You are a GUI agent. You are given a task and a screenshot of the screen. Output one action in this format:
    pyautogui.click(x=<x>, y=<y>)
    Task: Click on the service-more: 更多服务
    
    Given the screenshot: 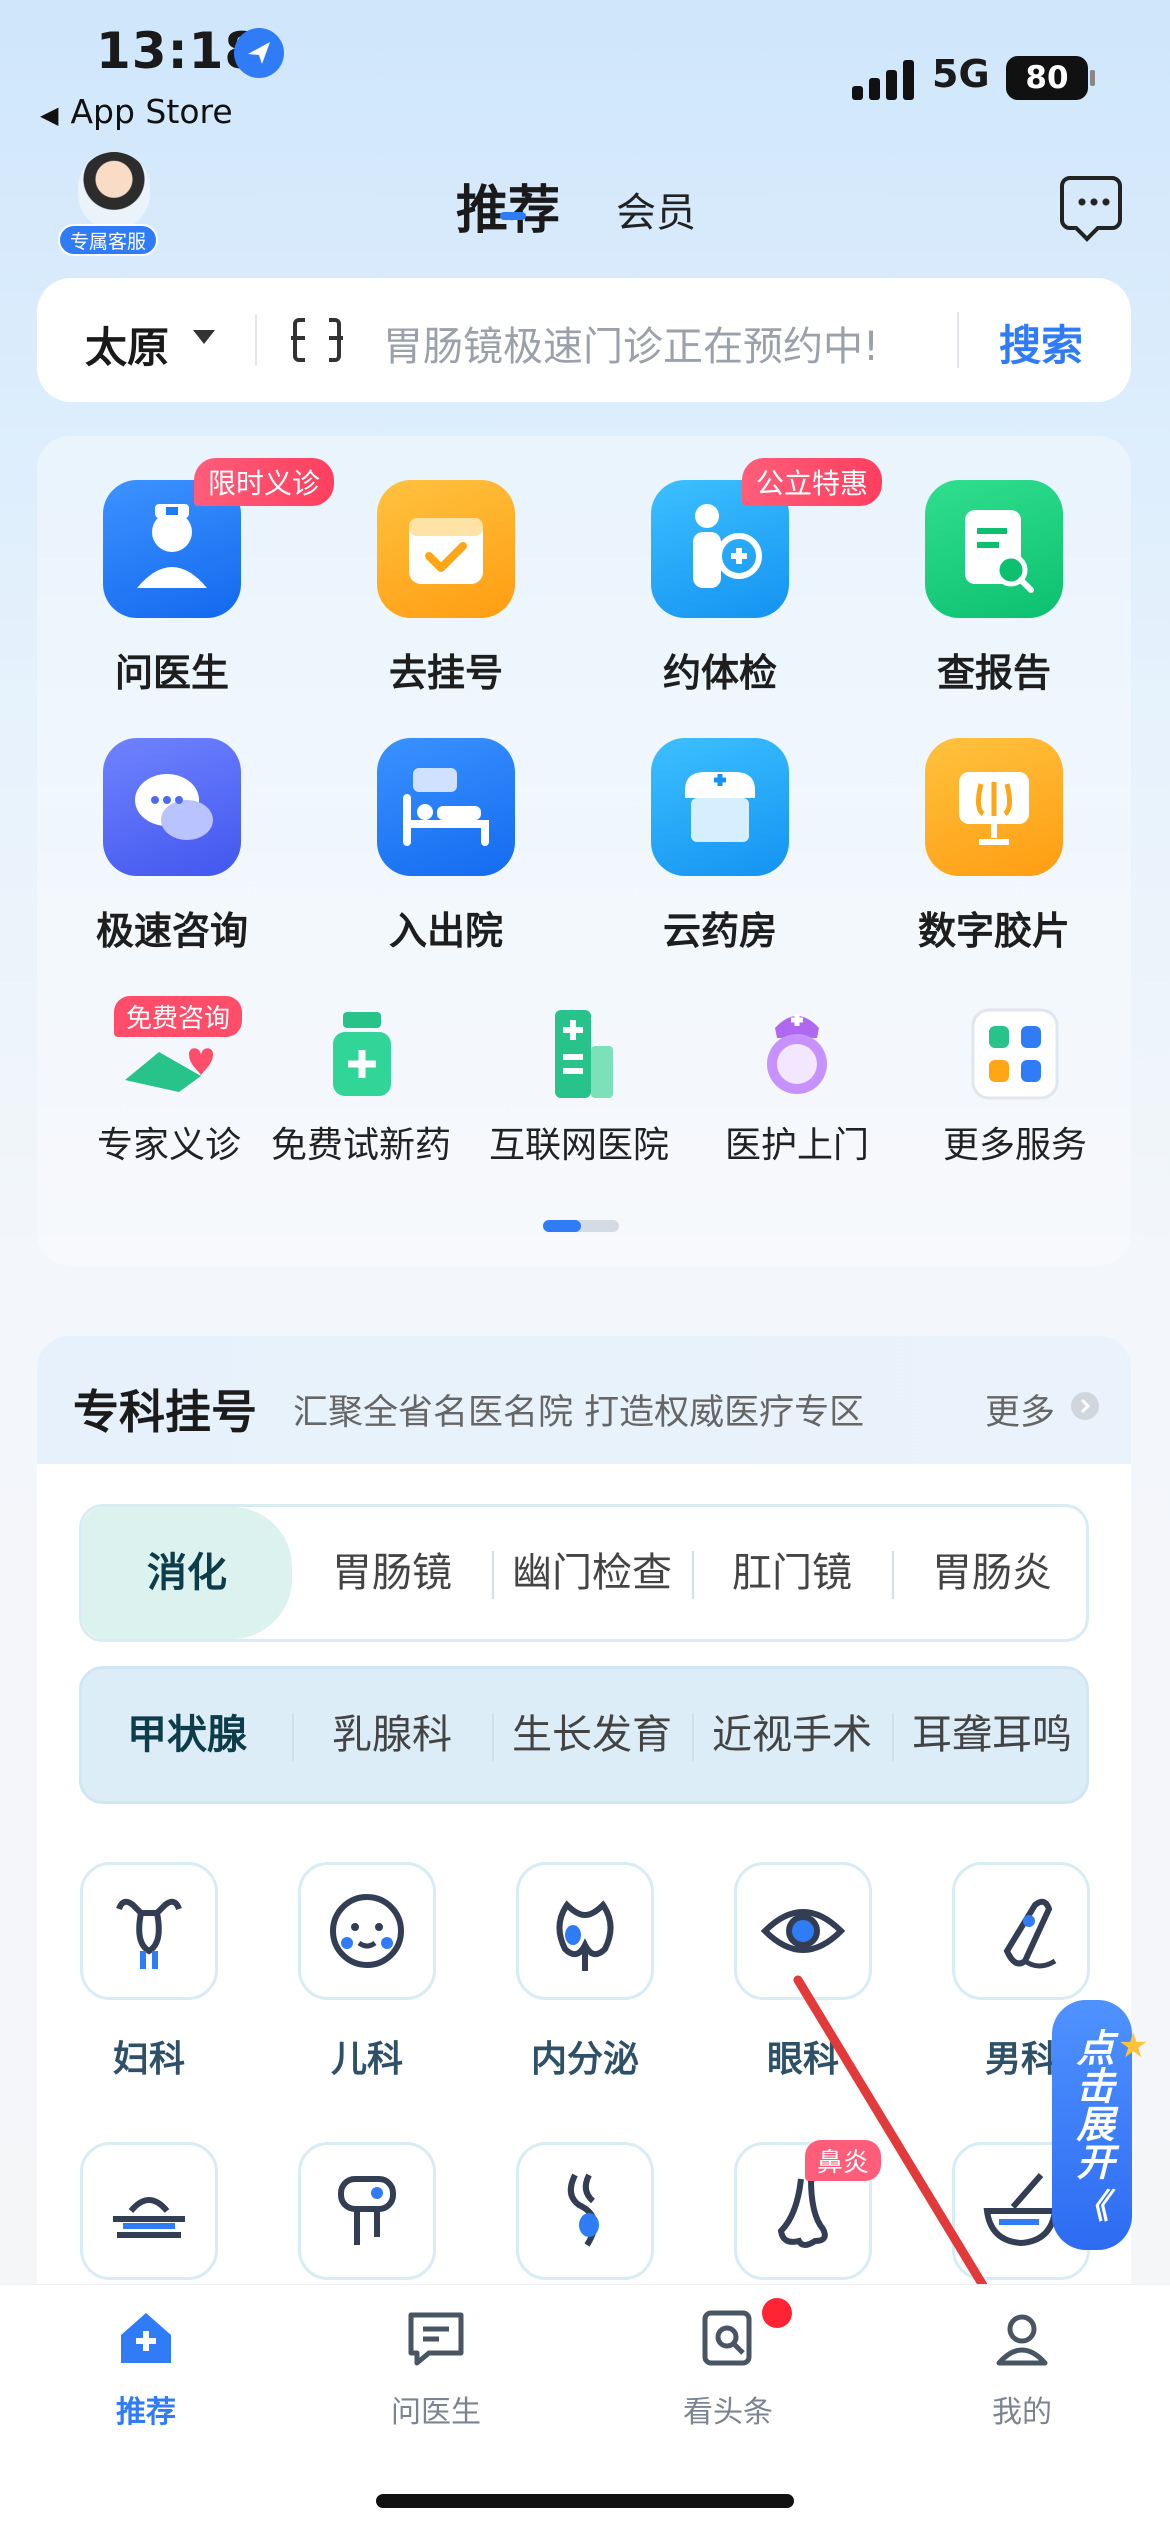 What is the action you would take?
    pyautogui.click(x=1015, y=1087)
    